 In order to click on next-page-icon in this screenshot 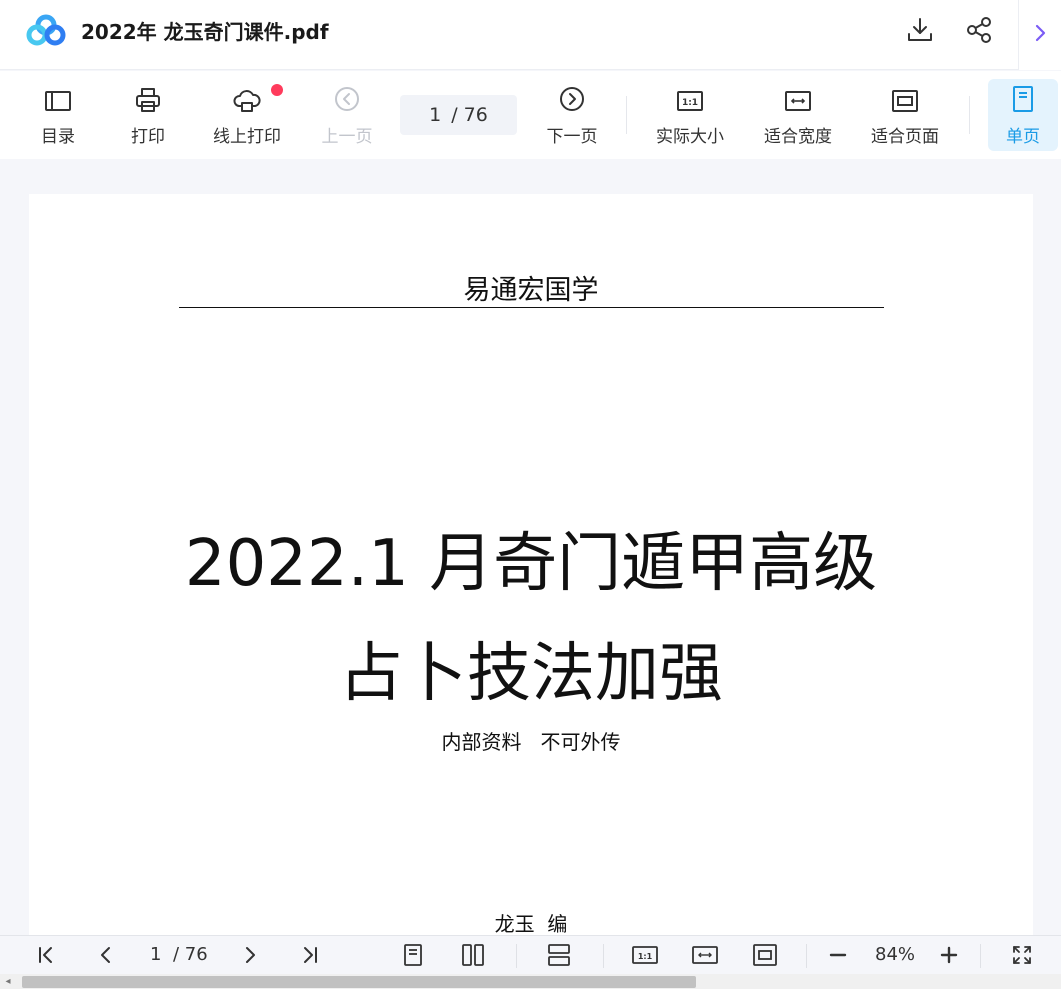, I will do `click(250, 955)`.